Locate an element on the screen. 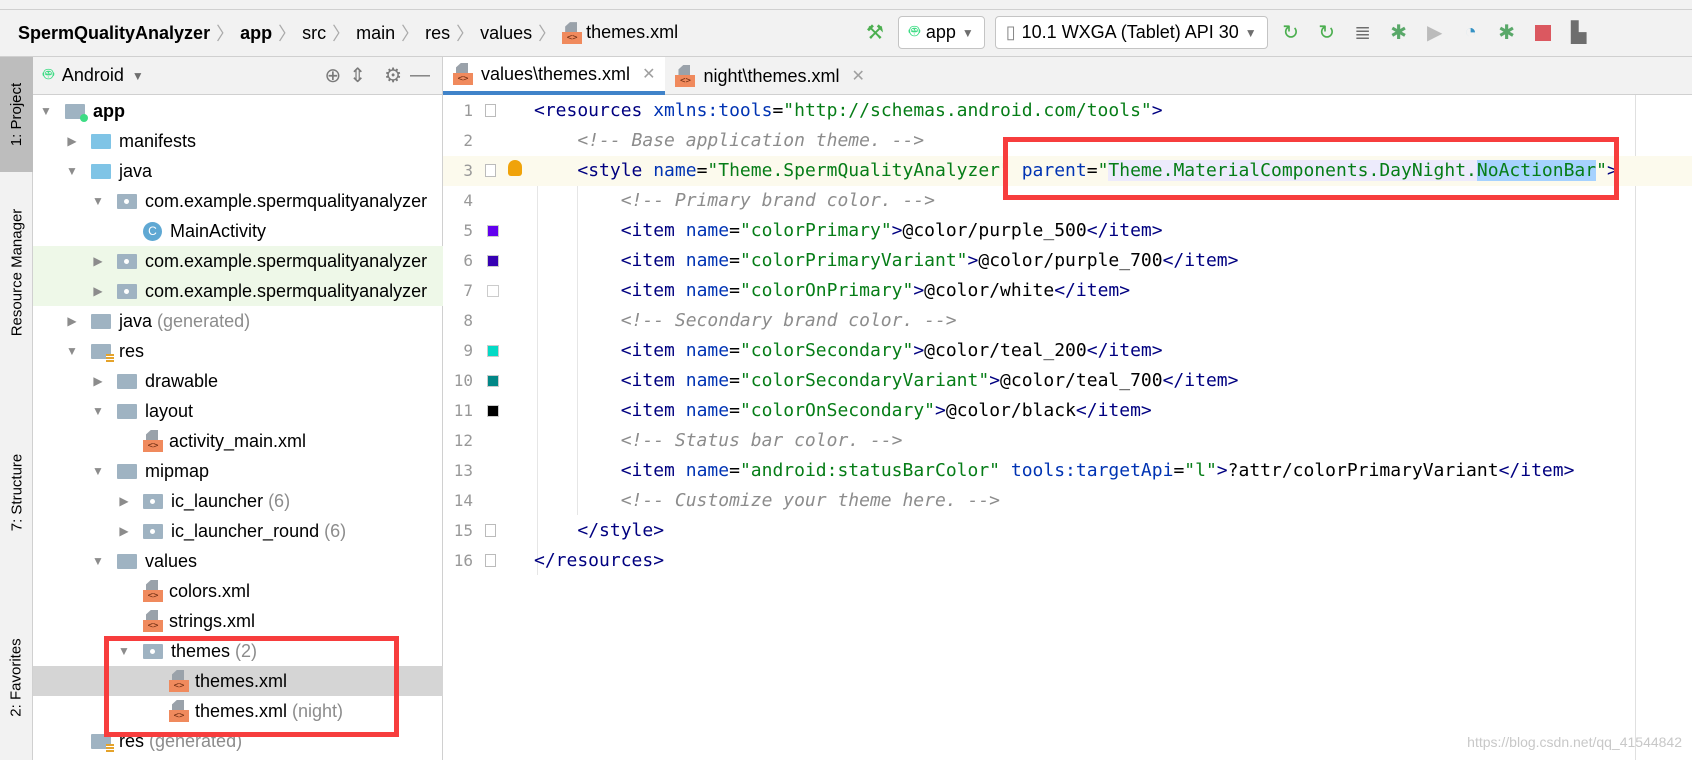 This screenshot has width=1692, height=760. code-line: 8 <!-- Secondary brand color. --> is located at coordinates (1067, 321).